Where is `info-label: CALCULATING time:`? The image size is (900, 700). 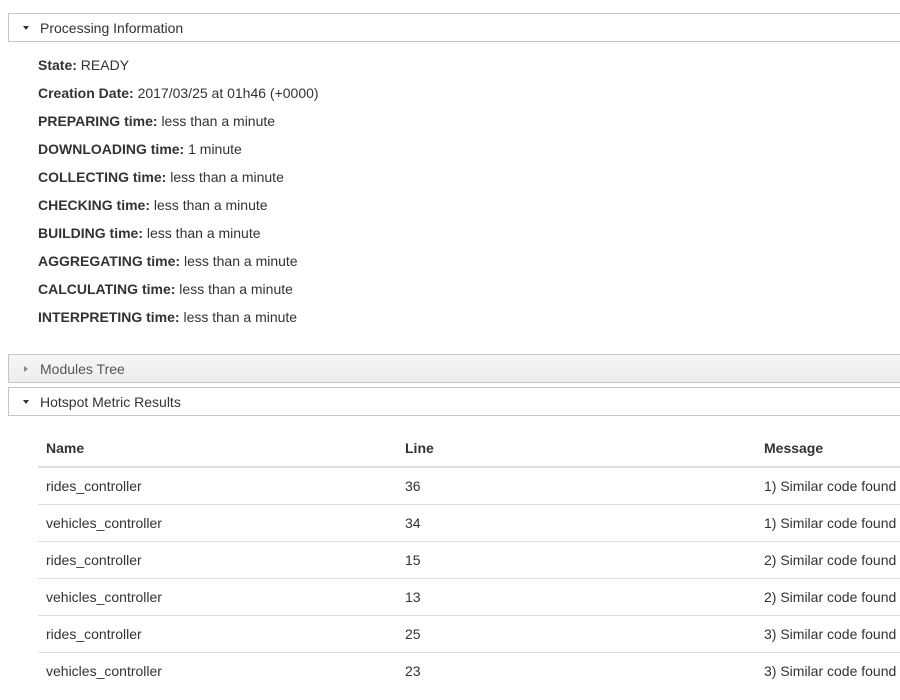
info-label: CALCULATING time: is located at coordinates (107, 289).